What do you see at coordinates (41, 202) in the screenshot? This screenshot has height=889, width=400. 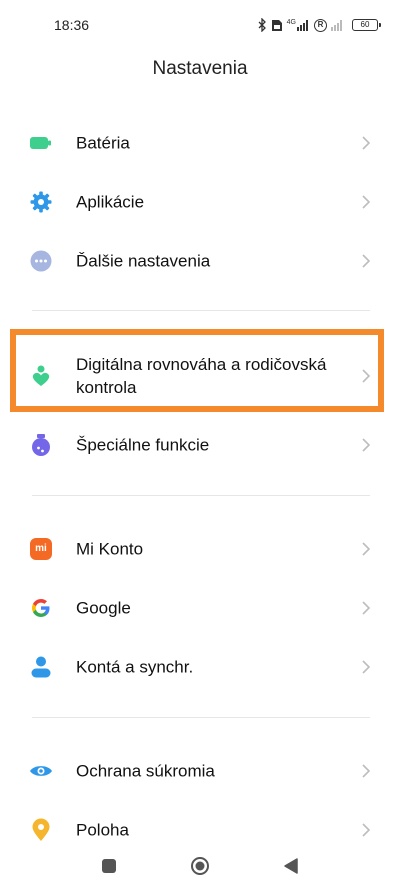 I see `gear-icon` at bounding box center [41, 202].